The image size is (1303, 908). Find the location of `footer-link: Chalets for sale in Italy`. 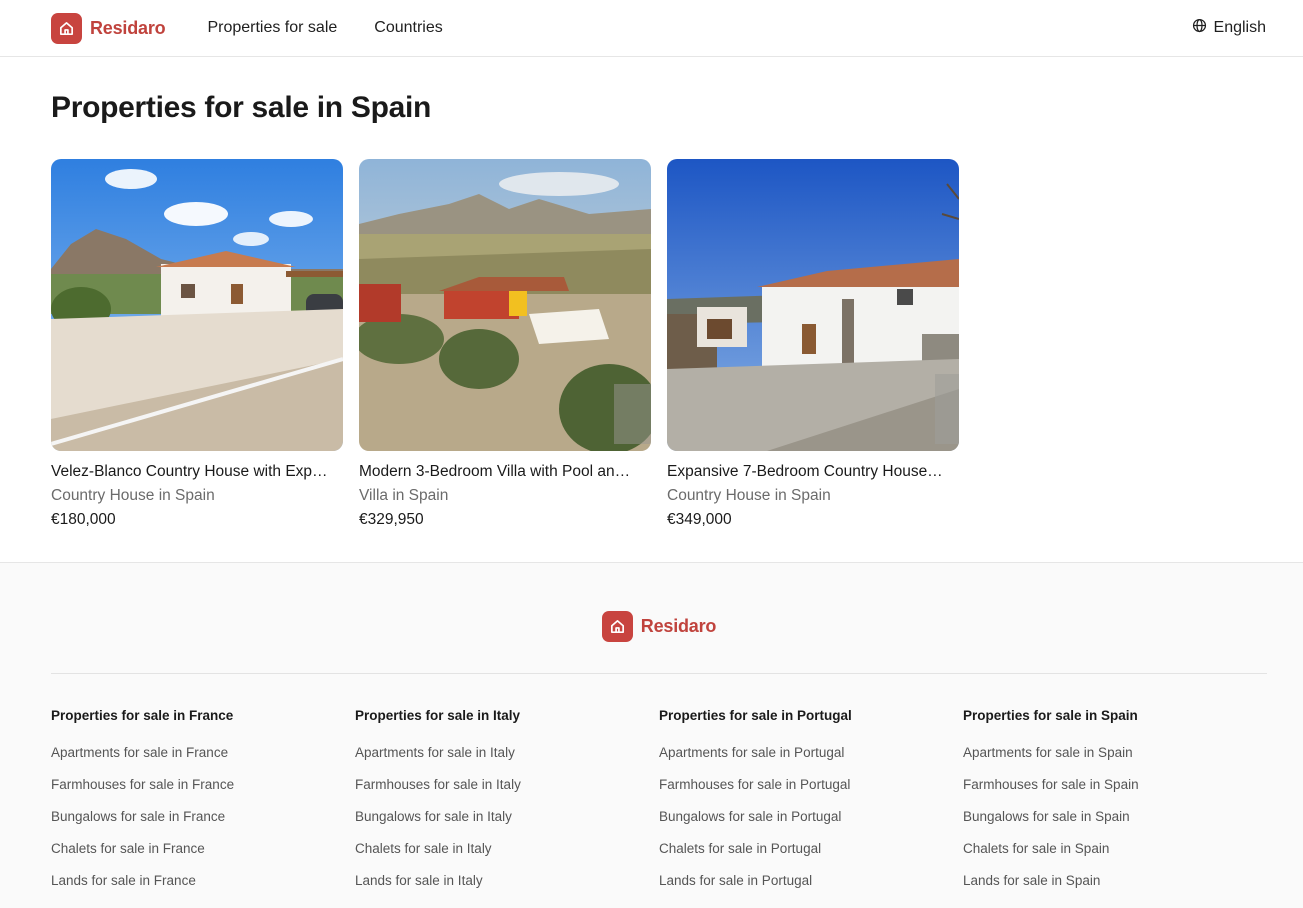

footer-link: Chalets for sale in Italy is located at coordinates (507, 849).